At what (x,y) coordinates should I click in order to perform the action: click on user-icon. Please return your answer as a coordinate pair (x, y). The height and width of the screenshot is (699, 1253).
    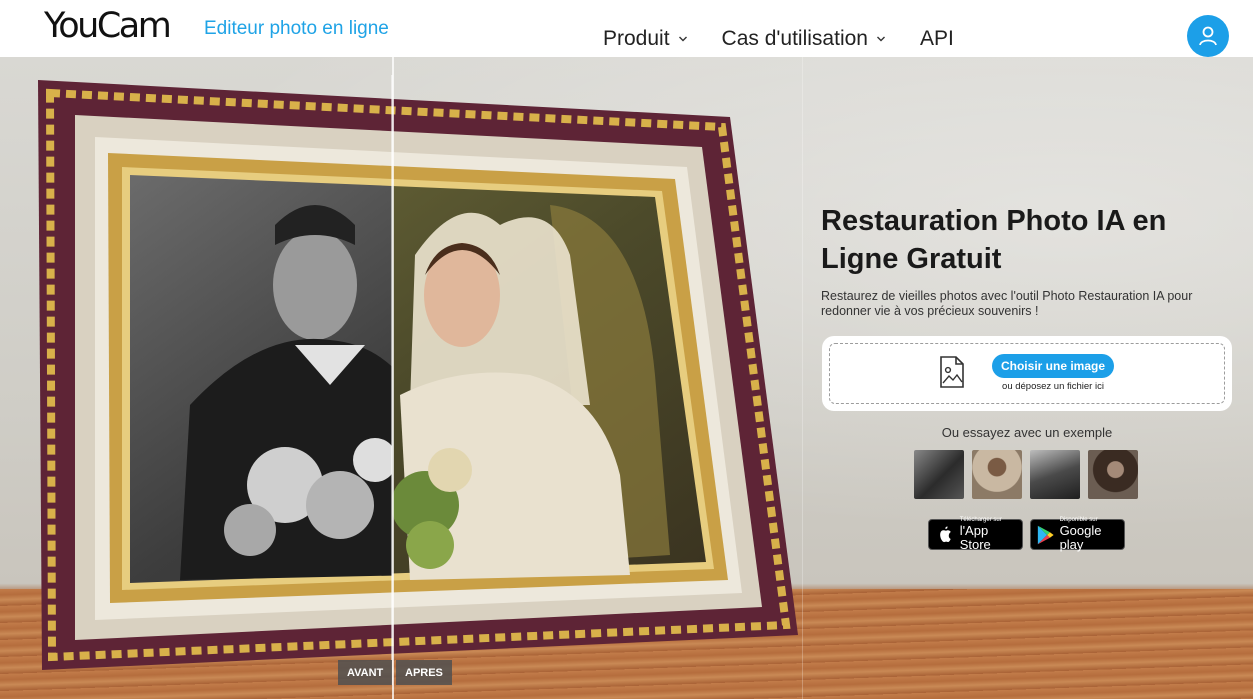
    Looking at the image, I should click on (1208, 36).